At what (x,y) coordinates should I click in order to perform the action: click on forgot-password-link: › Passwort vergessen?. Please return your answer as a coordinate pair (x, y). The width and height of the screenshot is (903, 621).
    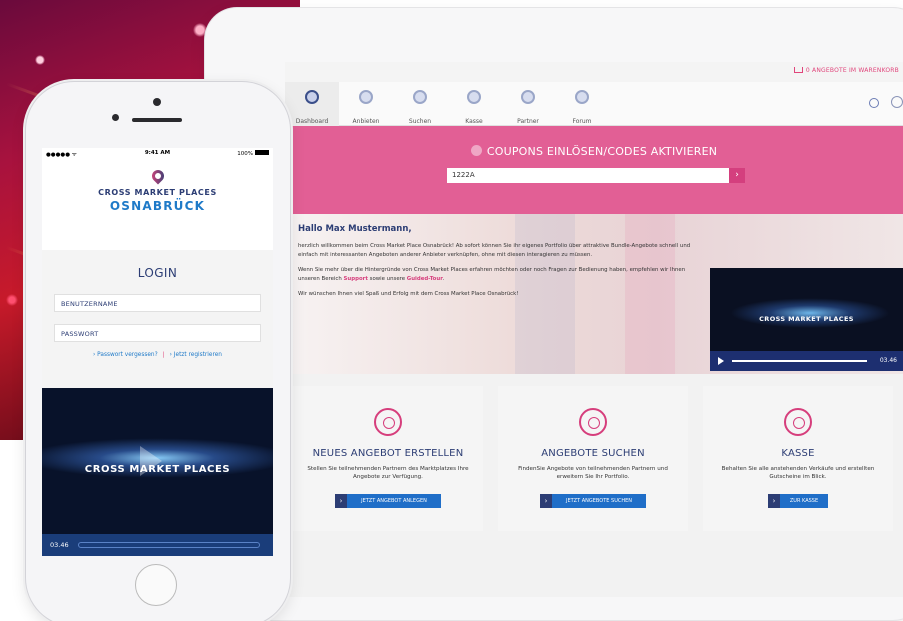
    Looking at the image, I should click on (125, 355).